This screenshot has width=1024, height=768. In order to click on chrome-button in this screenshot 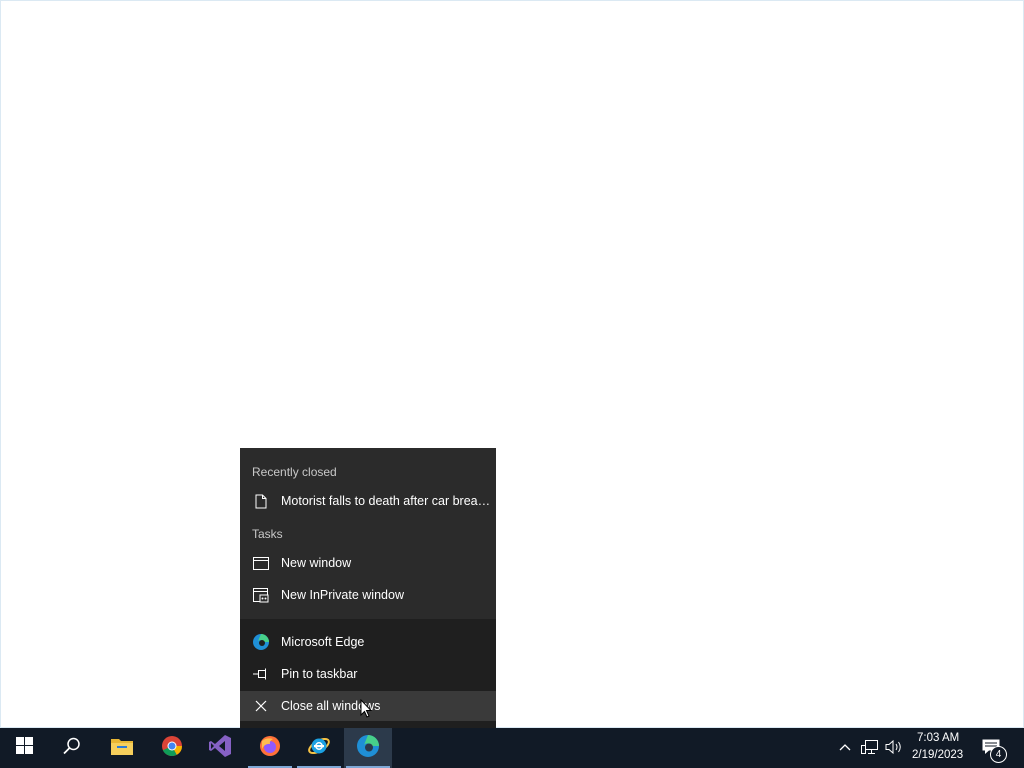, I will do `click(172, 748)`.